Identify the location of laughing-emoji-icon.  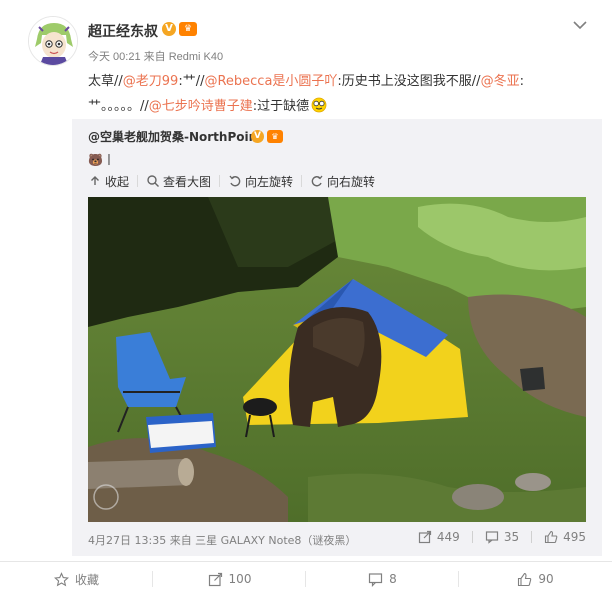
(319, 105).